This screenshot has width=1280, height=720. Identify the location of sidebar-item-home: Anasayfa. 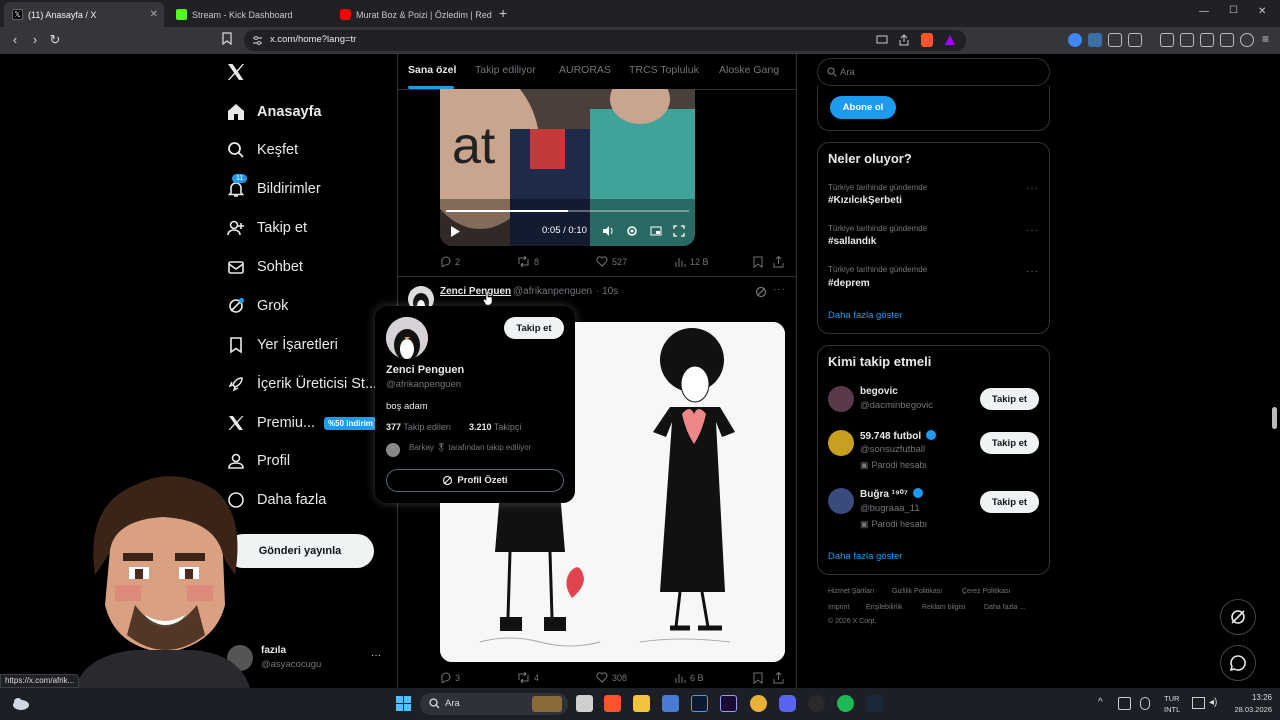
(273, 112).